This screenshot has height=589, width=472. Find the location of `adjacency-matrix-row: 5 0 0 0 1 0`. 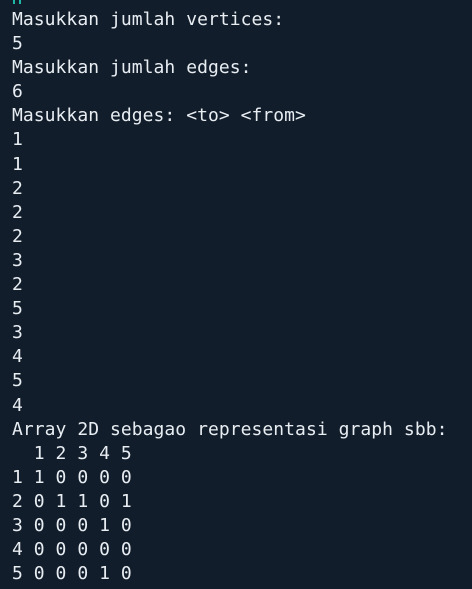

adjacency-matrix-row: 5 0 0 0 1 0 is located at coordinates (72, 574).